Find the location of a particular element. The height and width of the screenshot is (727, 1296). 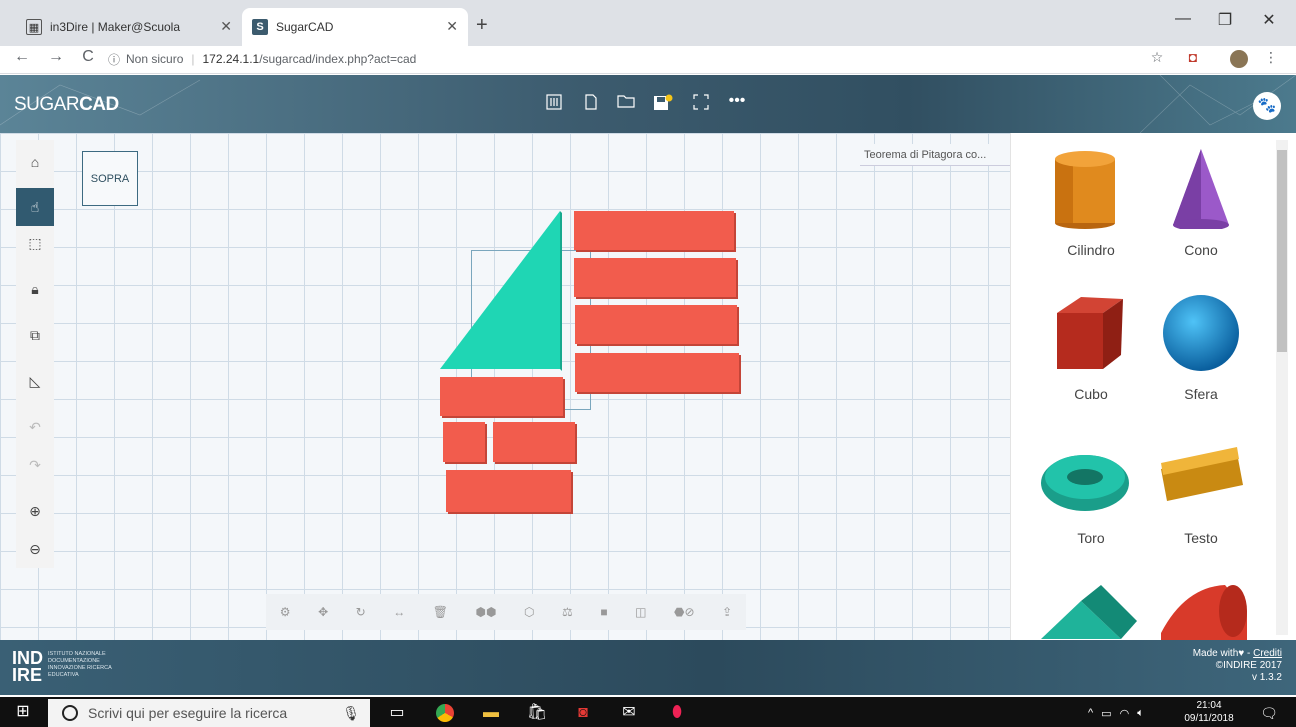

file-explorer-icon: ▬ is located at coordinates (491, 713).